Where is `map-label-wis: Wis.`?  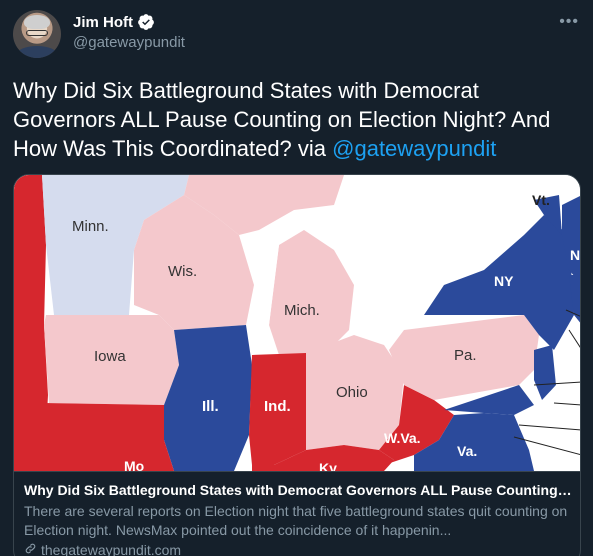
map-label-wis: Wis. is located at coordinates (182, 271).